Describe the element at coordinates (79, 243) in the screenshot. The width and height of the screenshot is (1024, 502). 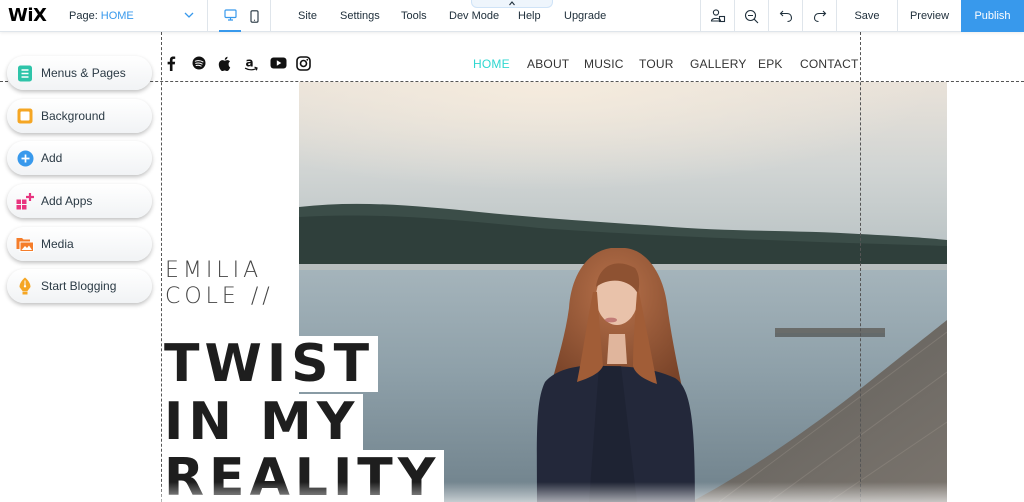
I see `media-button: Media` at that location.